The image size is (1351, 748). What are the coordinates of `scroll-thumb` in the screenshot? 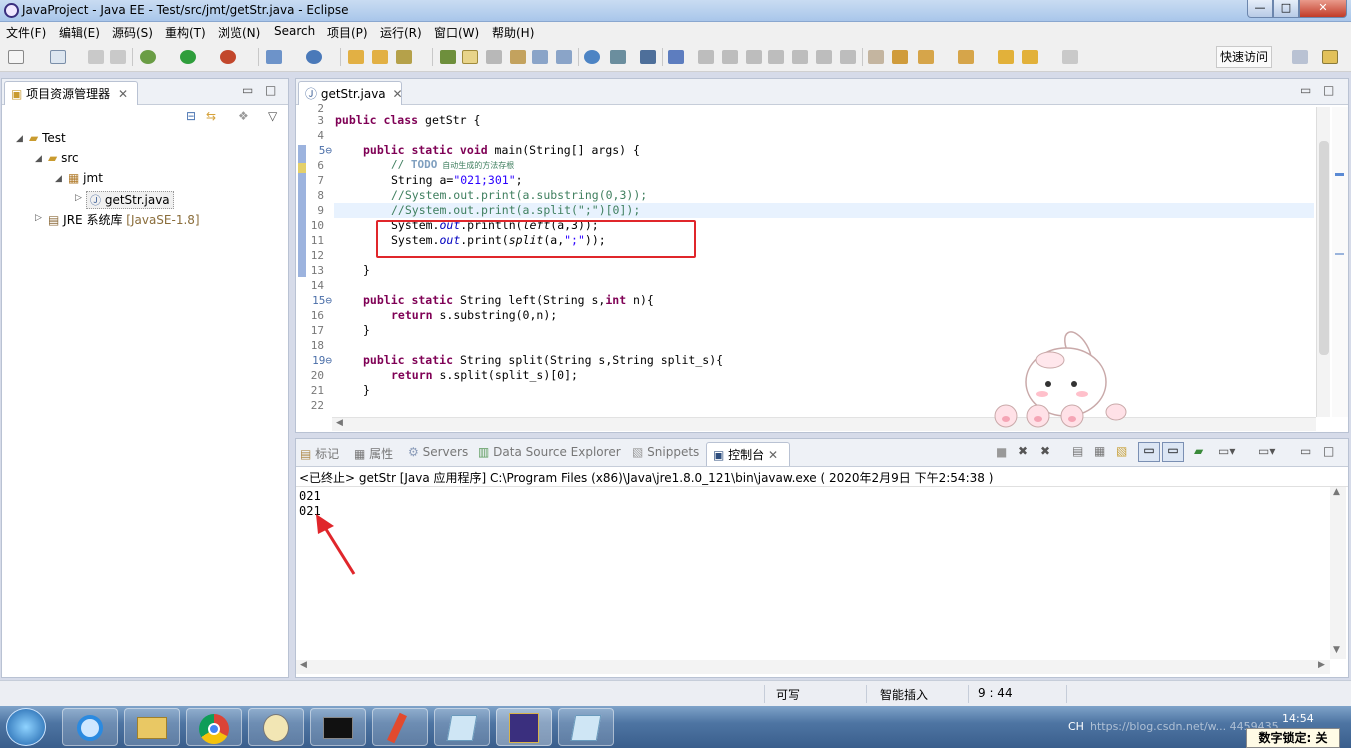 It's located at (1324, 248).